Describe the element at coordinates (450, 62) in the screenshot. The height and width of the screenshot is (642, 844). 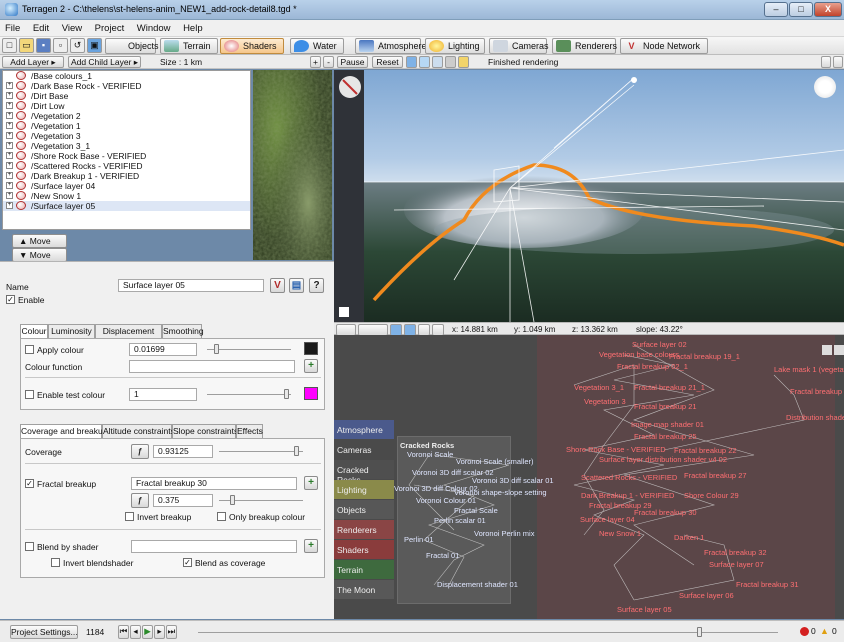
I see `brush-icon` at that location.